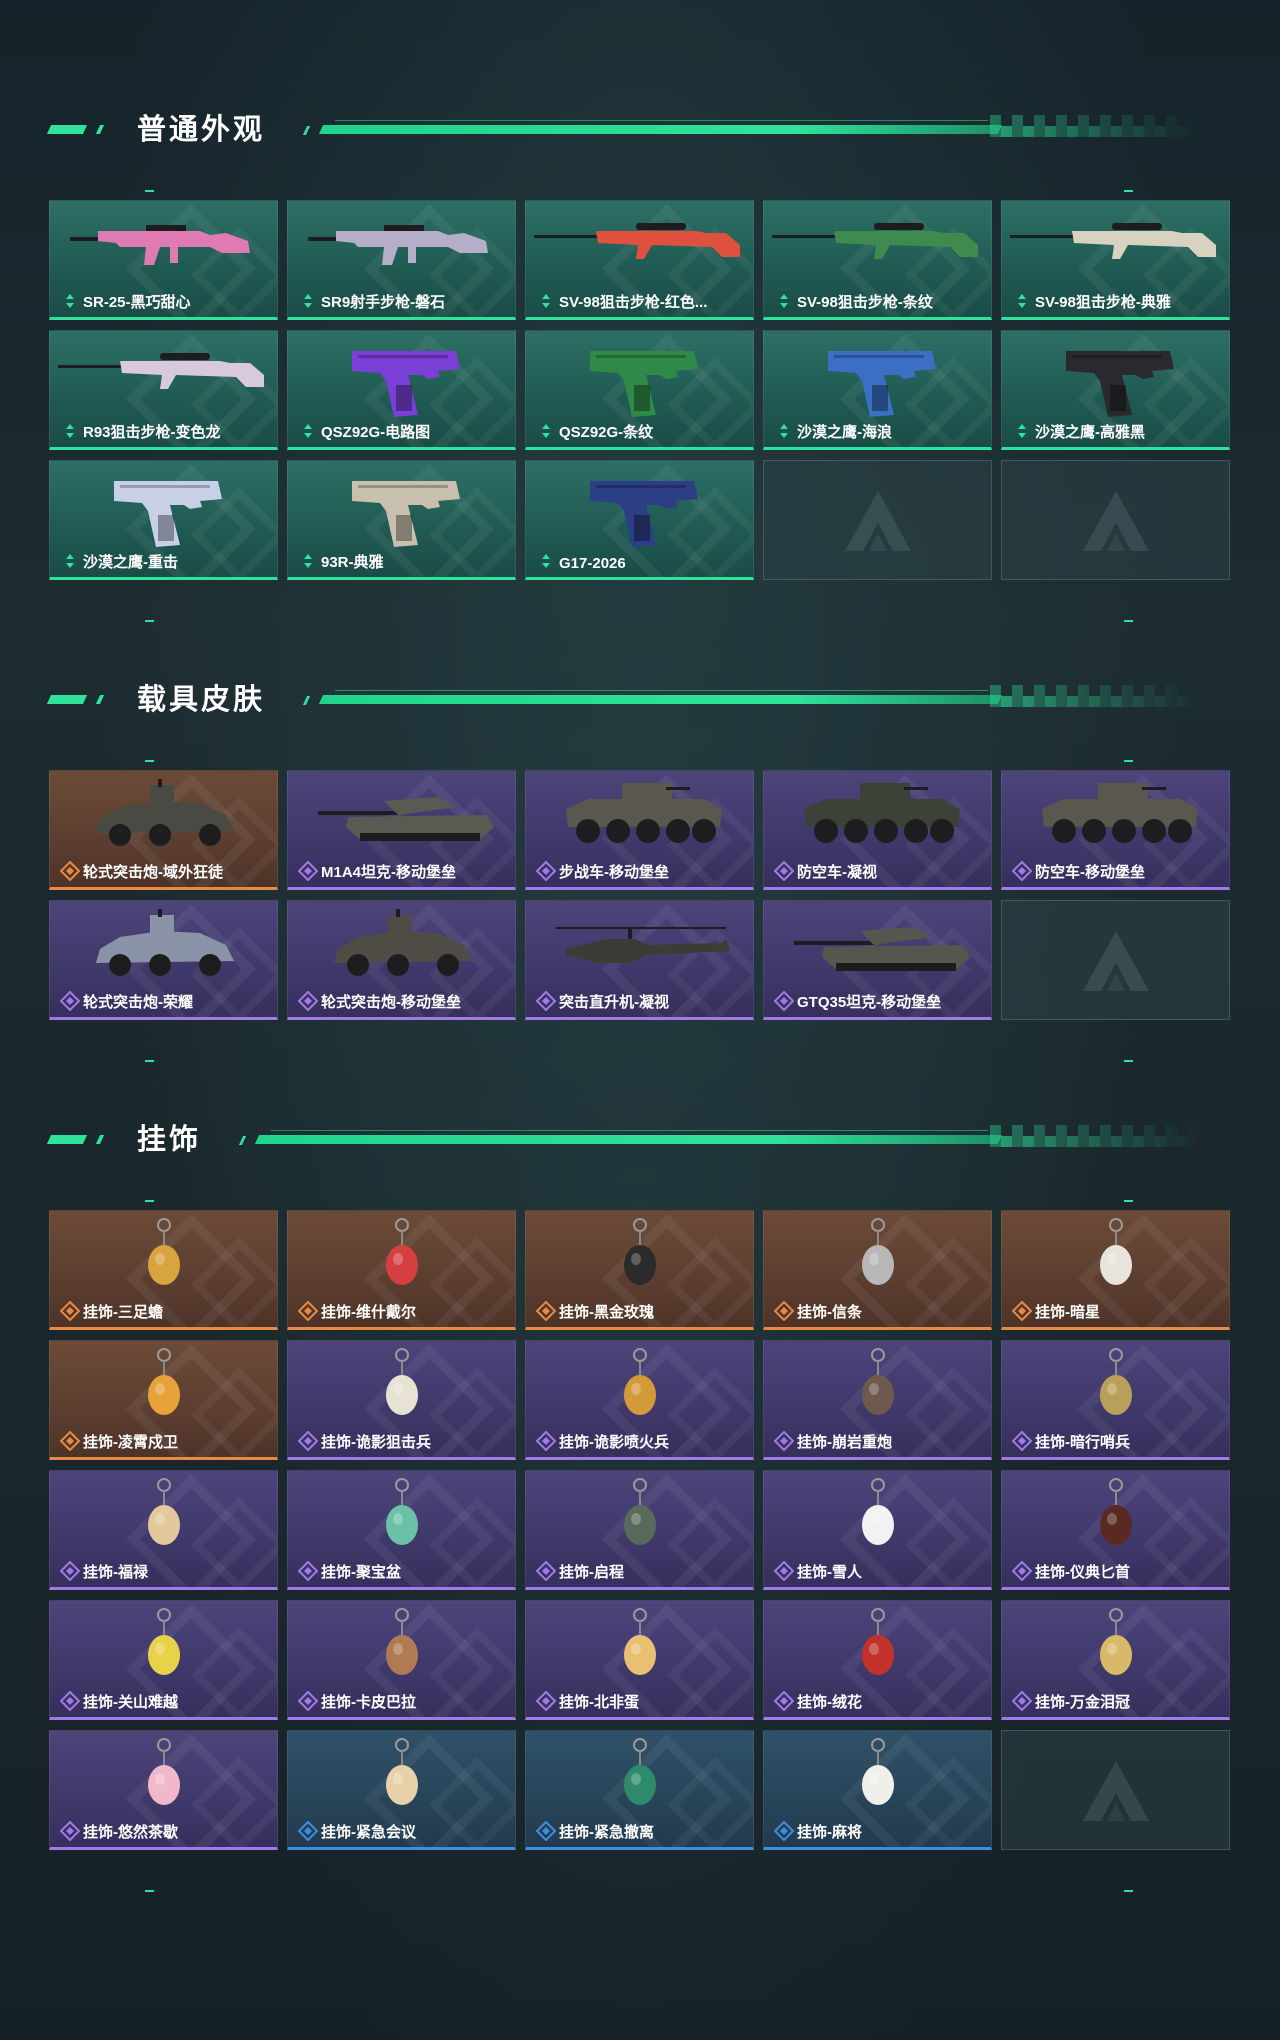 The height and width of the screenshot is (2040, 1280). I want to click on item-card: SV-98狙击步枪-条纹, so click(877, 260).